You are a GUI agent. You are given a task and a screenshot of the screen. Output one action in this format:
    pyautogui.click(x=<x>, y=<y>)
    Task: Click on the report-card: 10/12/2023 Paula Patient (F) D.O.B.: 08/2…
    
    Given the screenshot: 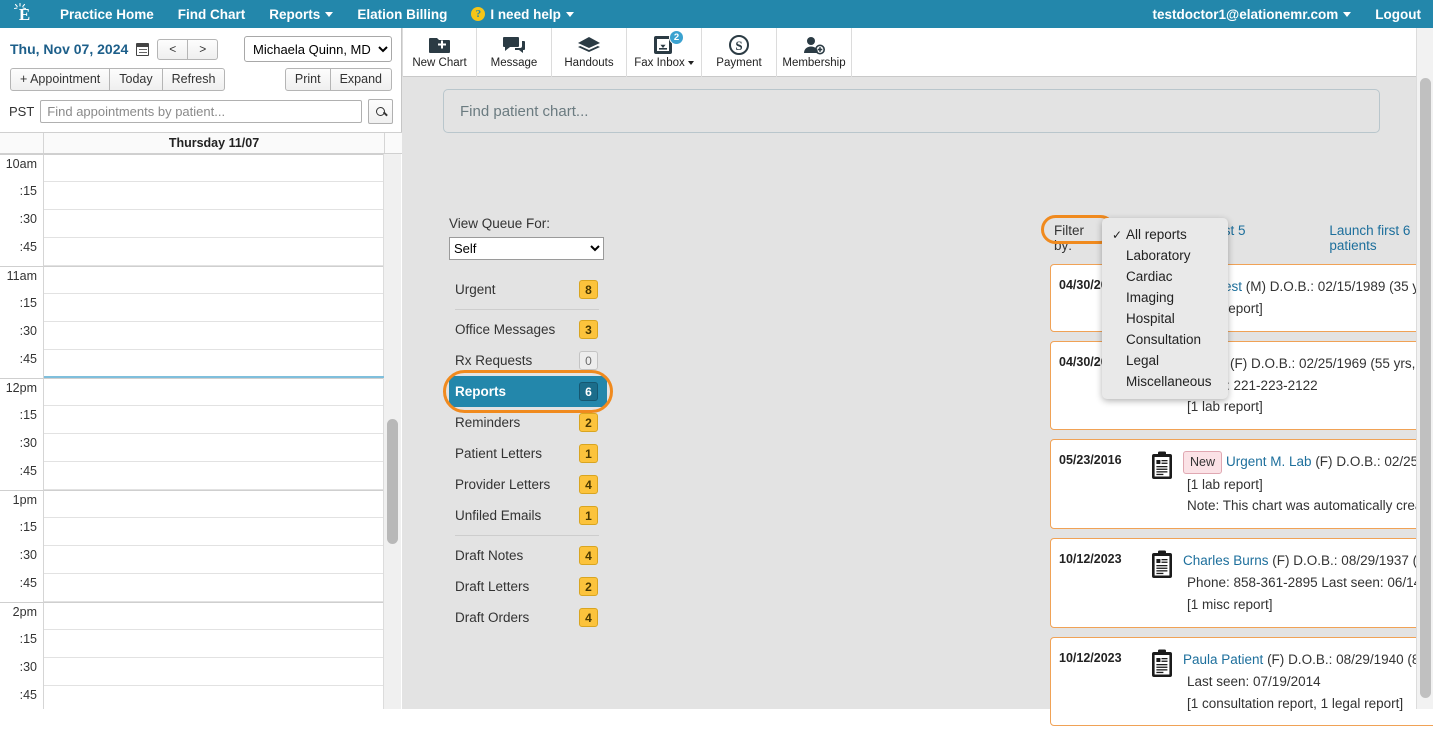 What is the action you would take?
    pyautogui.click(x=1241, y=681)
    